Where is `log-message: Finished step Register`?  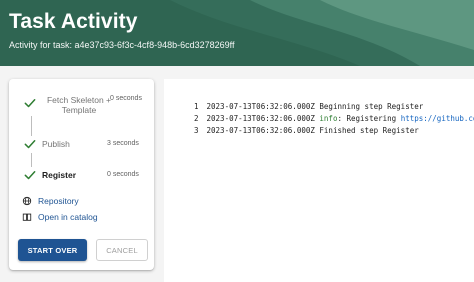
log-message: Finished step Register is located at coordinates (369, 130).